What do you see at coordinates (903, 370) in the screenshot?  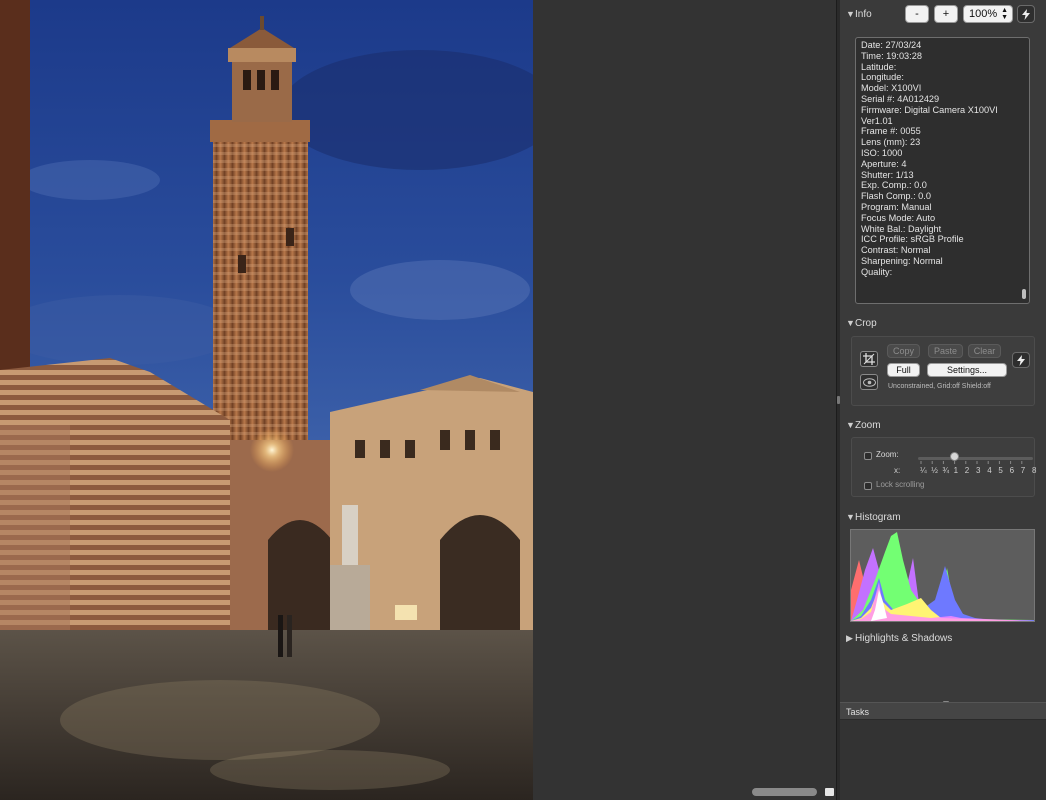 I see `crop-full-button: Full` at bounding box center [903, 370].